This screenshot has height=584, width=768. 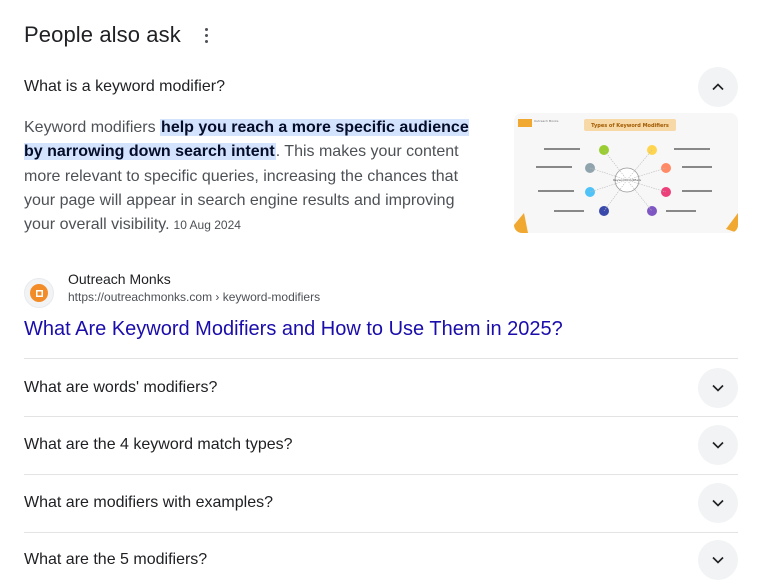 I want to click on question-row: What are words' modifiers?, so click(x=381, y=388).